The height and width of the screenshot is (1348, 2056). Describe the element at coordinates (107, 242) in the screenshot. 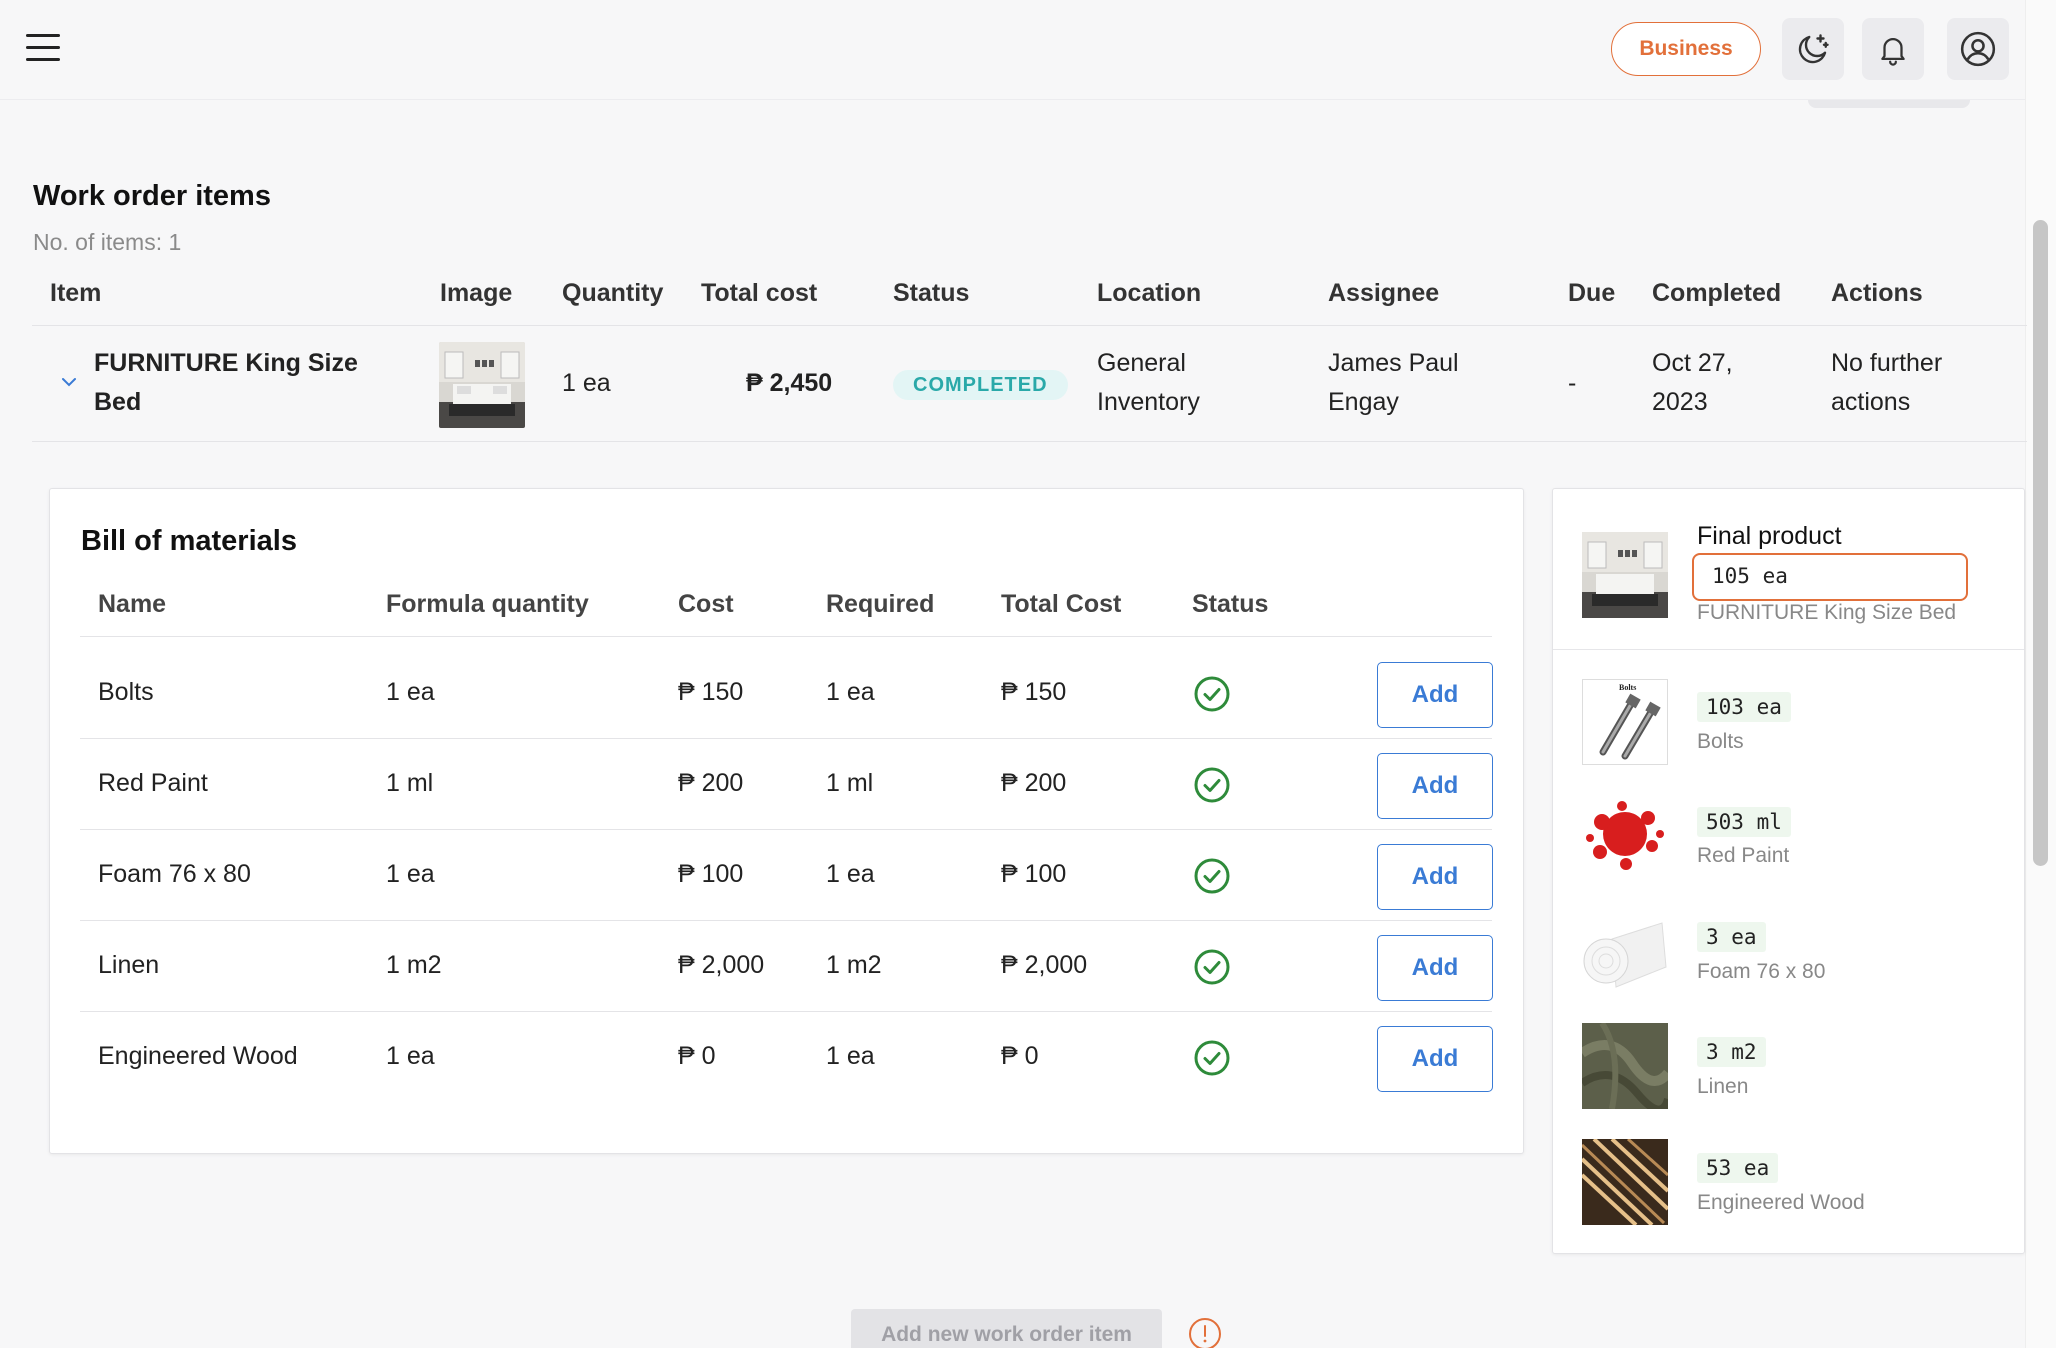

I see `item-count: No. of items: 1` at that location.